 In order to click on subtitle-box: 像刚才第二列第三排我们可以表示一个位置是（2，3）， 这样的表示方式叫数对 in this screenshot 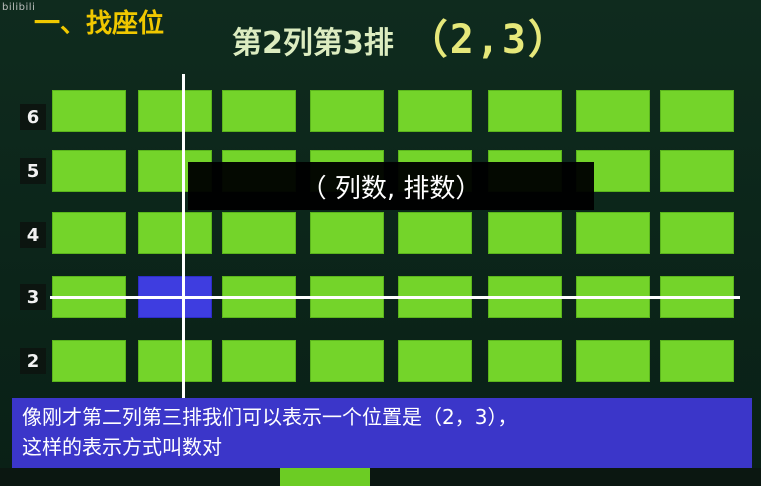, I will do `click(382, 433)`.